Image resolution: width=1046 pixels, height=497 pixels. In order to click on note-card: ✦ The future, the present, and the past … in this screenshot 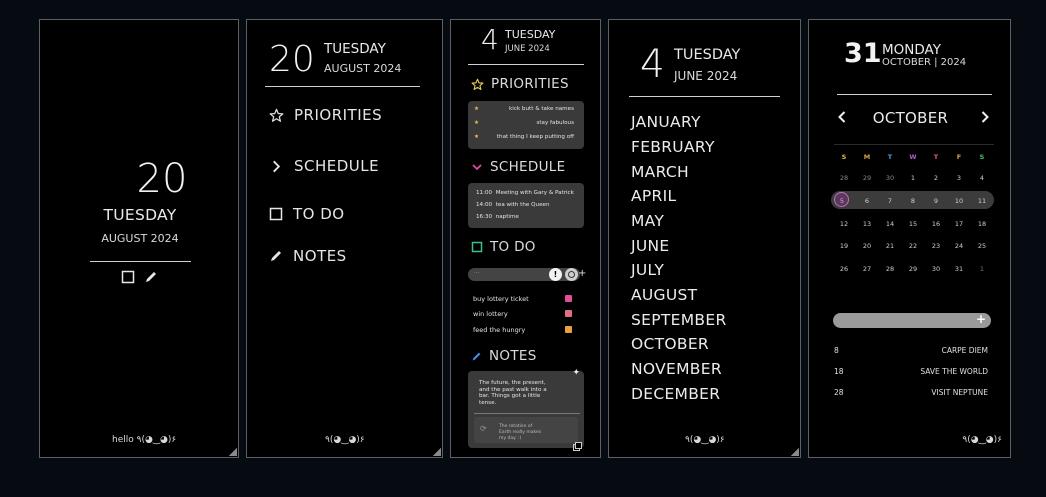, I will do `click(526, 408)`.